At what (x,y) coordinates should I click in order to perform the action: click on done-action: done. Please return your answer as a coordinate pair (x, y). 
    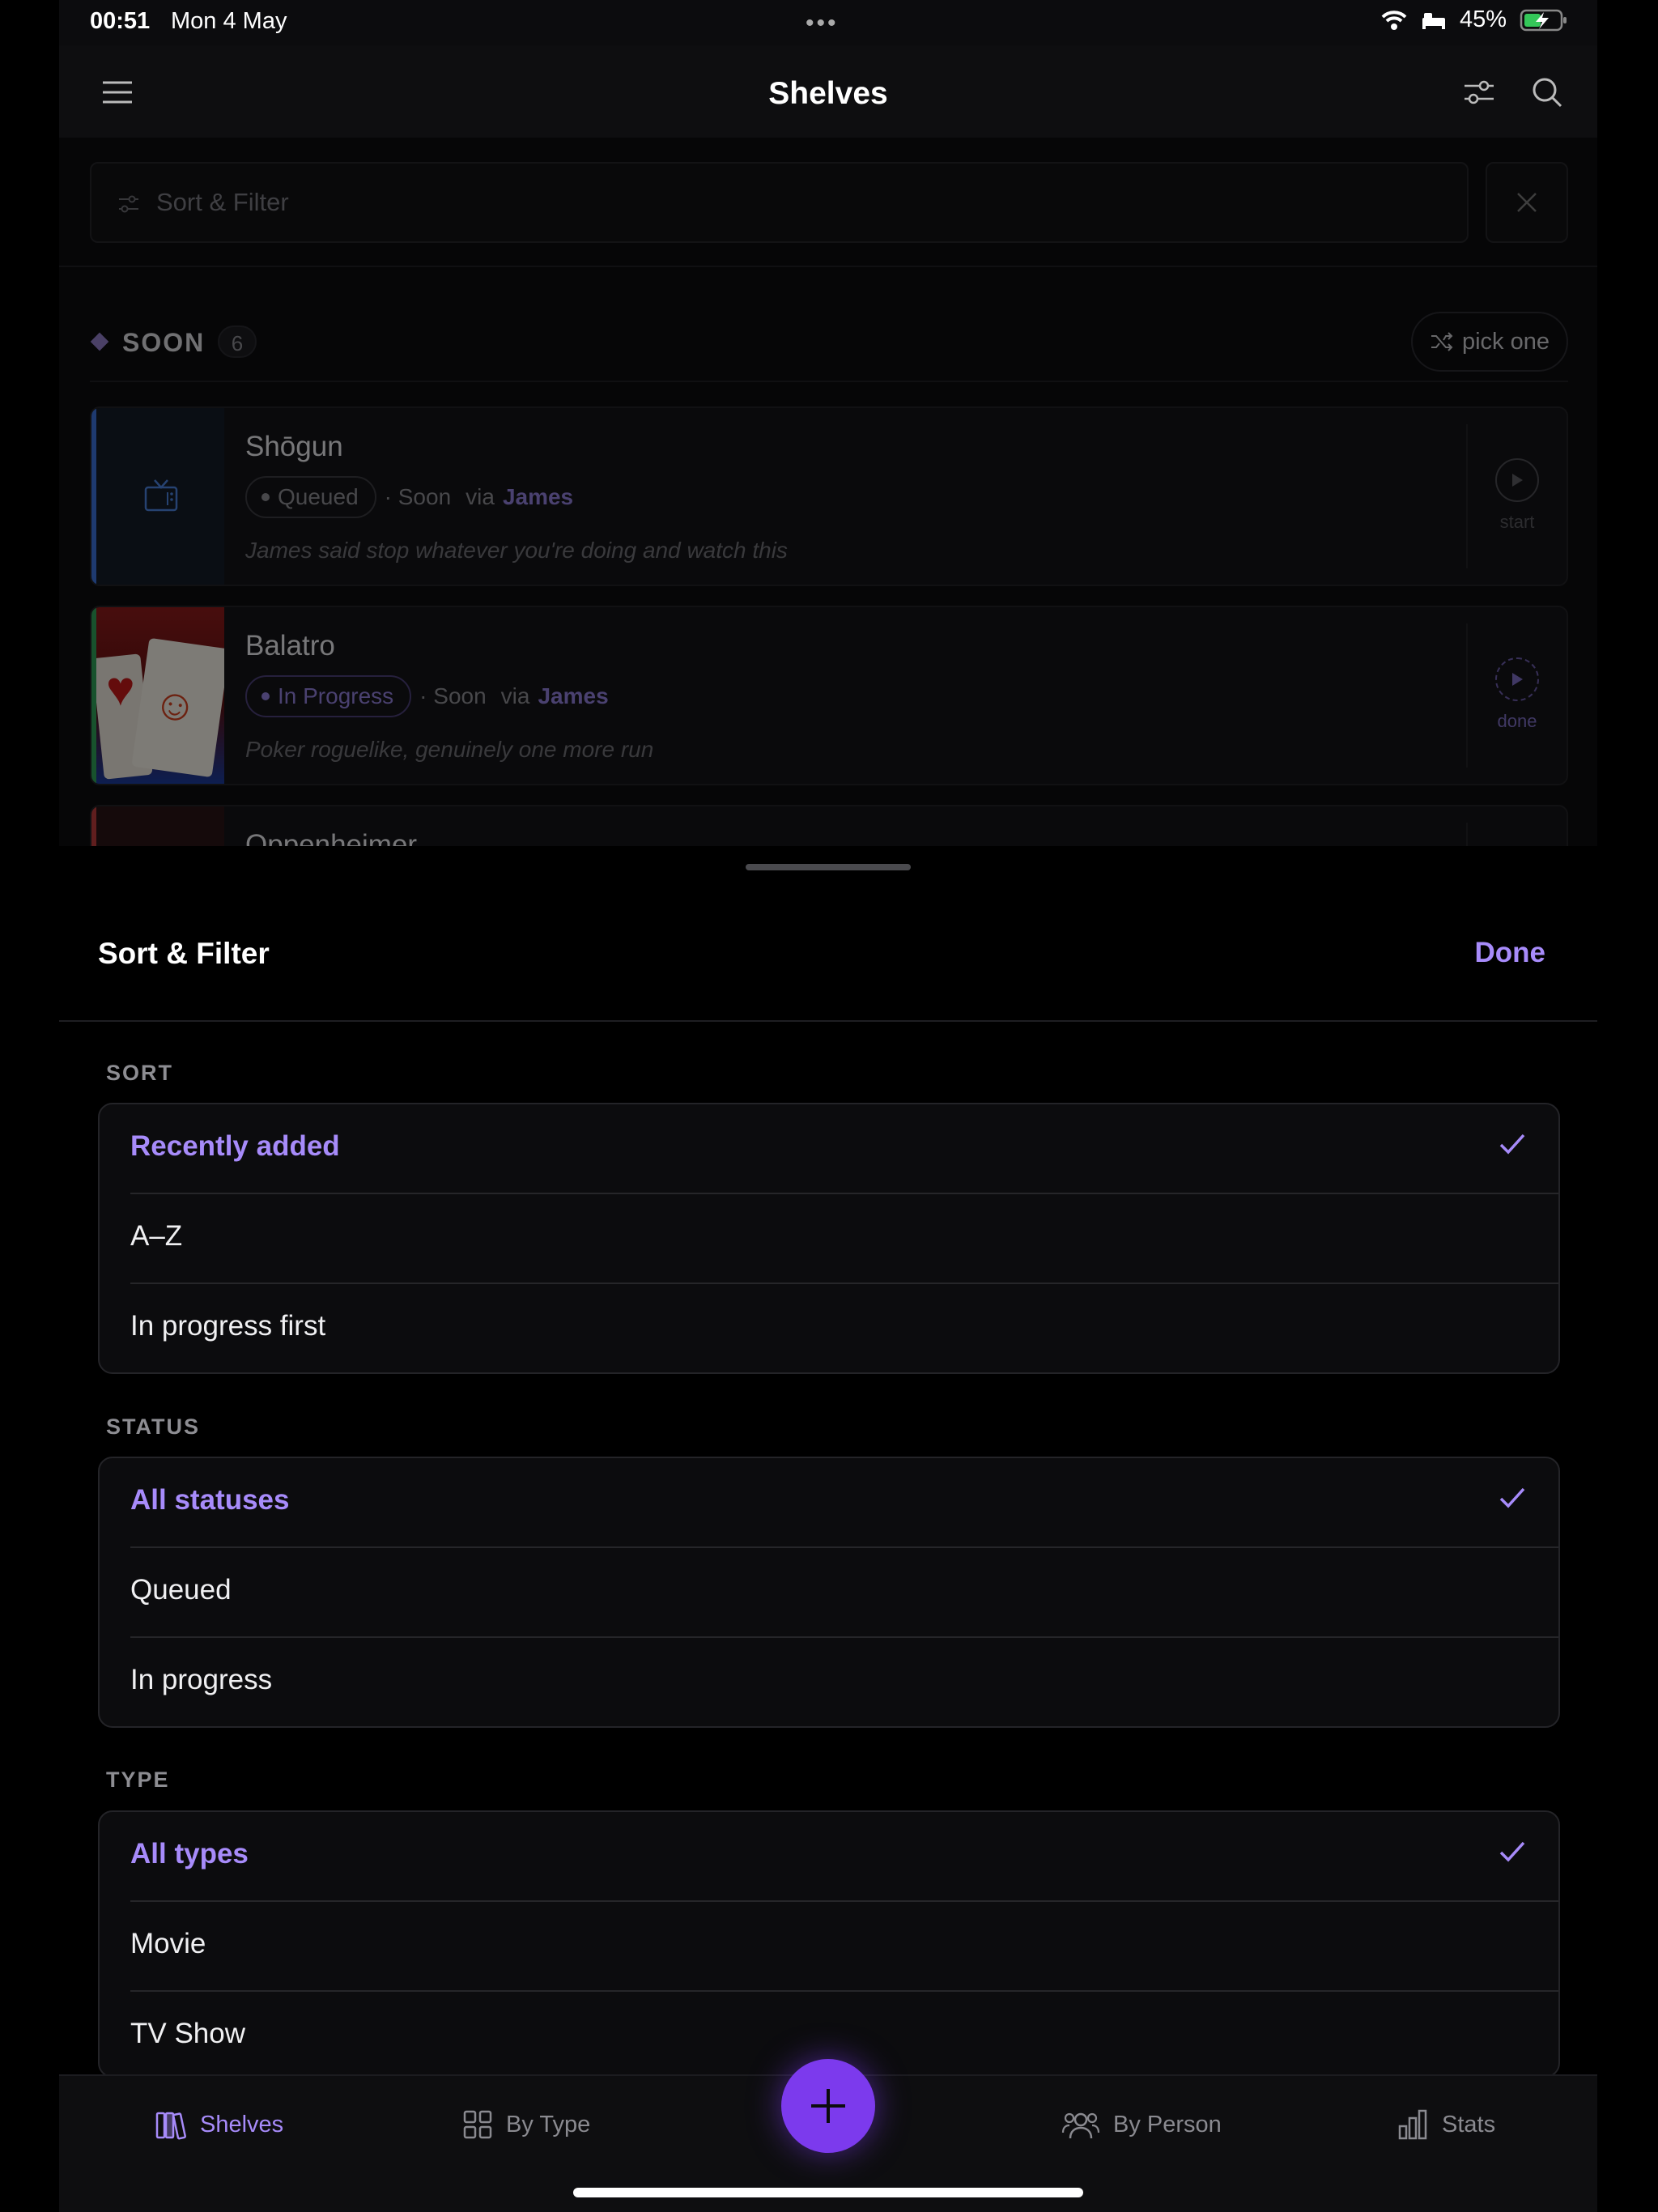
    Looking at the image, I should click on (1516, 695).